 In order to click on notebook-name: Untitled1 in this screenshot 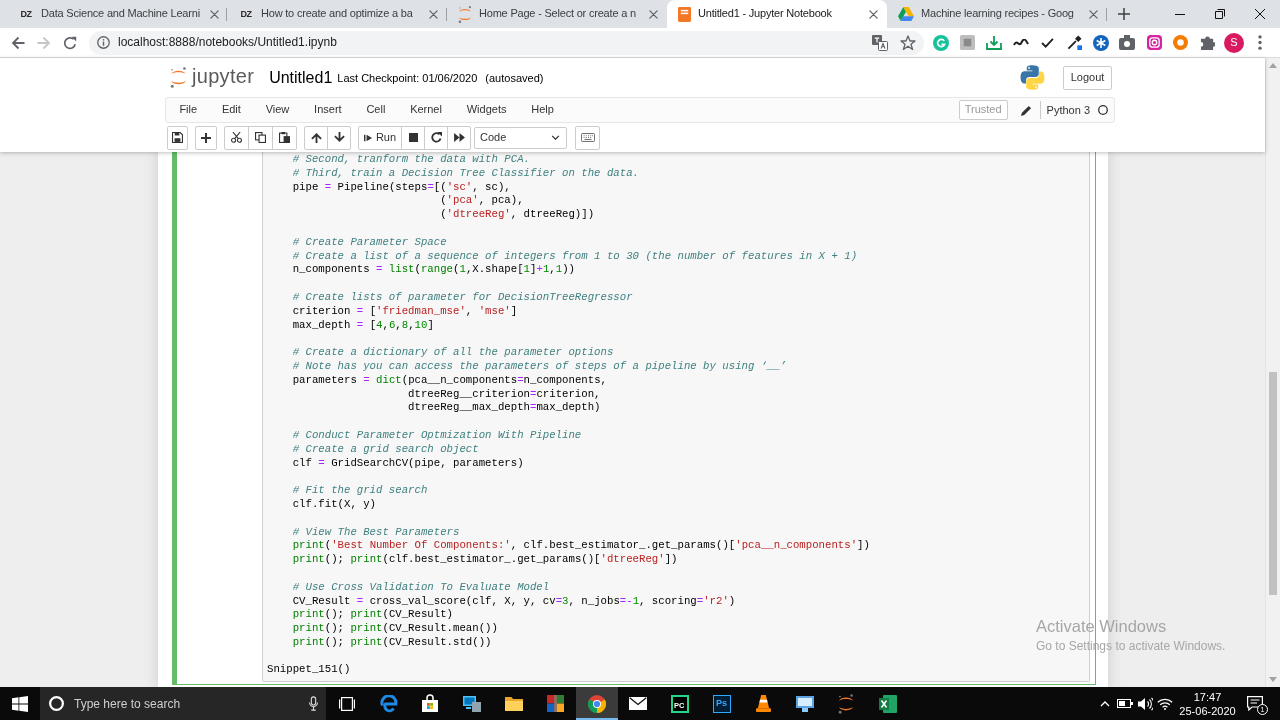, I will do `click(301, 77)`.